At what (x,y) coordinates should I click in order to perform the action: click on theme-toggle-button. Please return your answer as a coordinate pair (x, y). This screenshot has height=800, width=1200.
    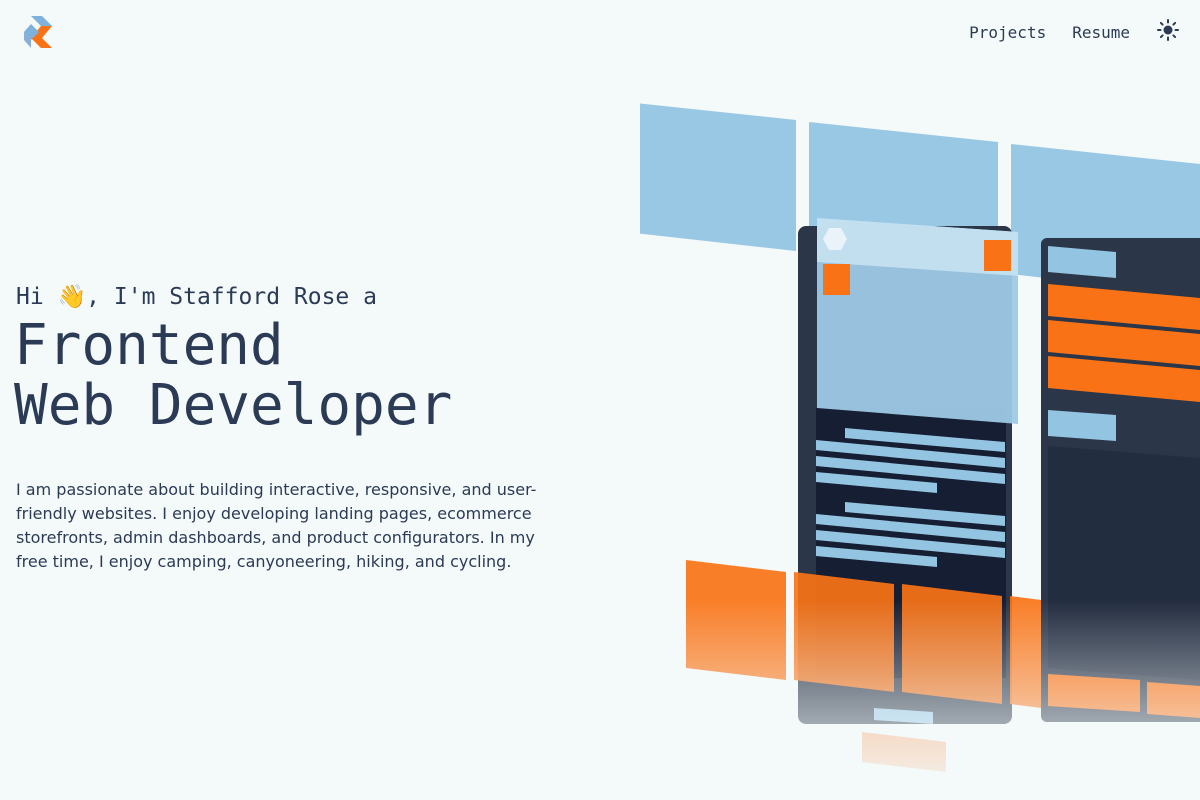
    Looking at the image, I should click on (1168, 32).